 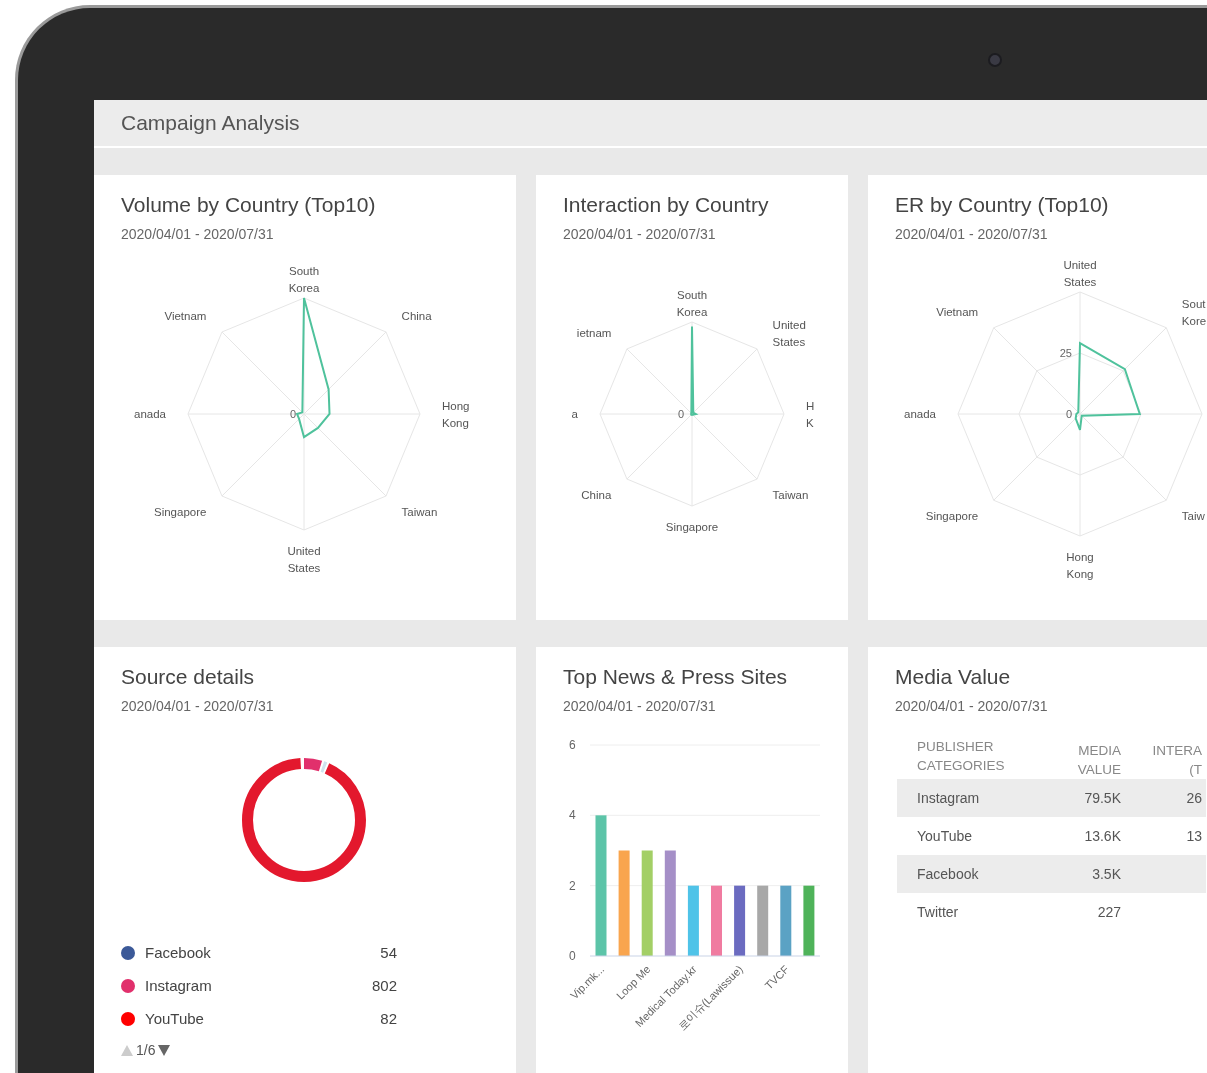 I want to click on table-cell: 26, so click(x=1194, y=798).